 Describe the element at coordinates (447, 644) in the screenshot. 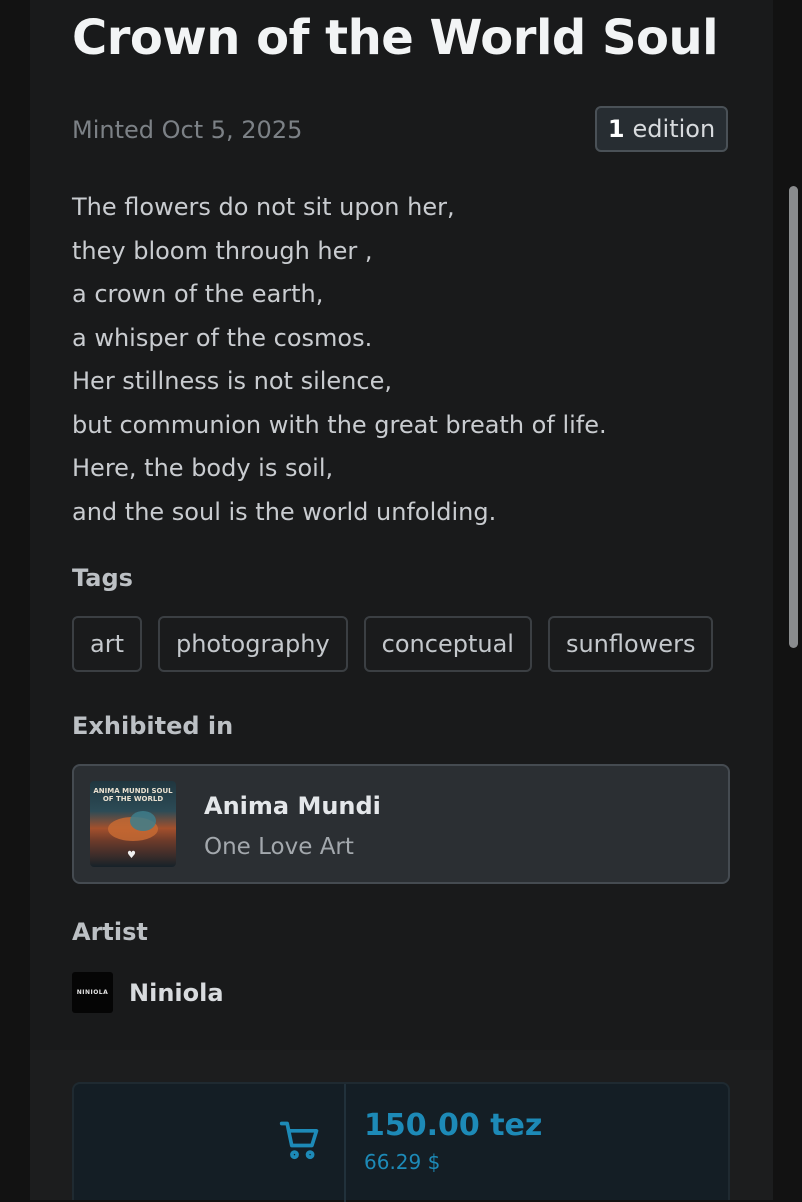

I see `tag-conceptual: conceptual` at that location.